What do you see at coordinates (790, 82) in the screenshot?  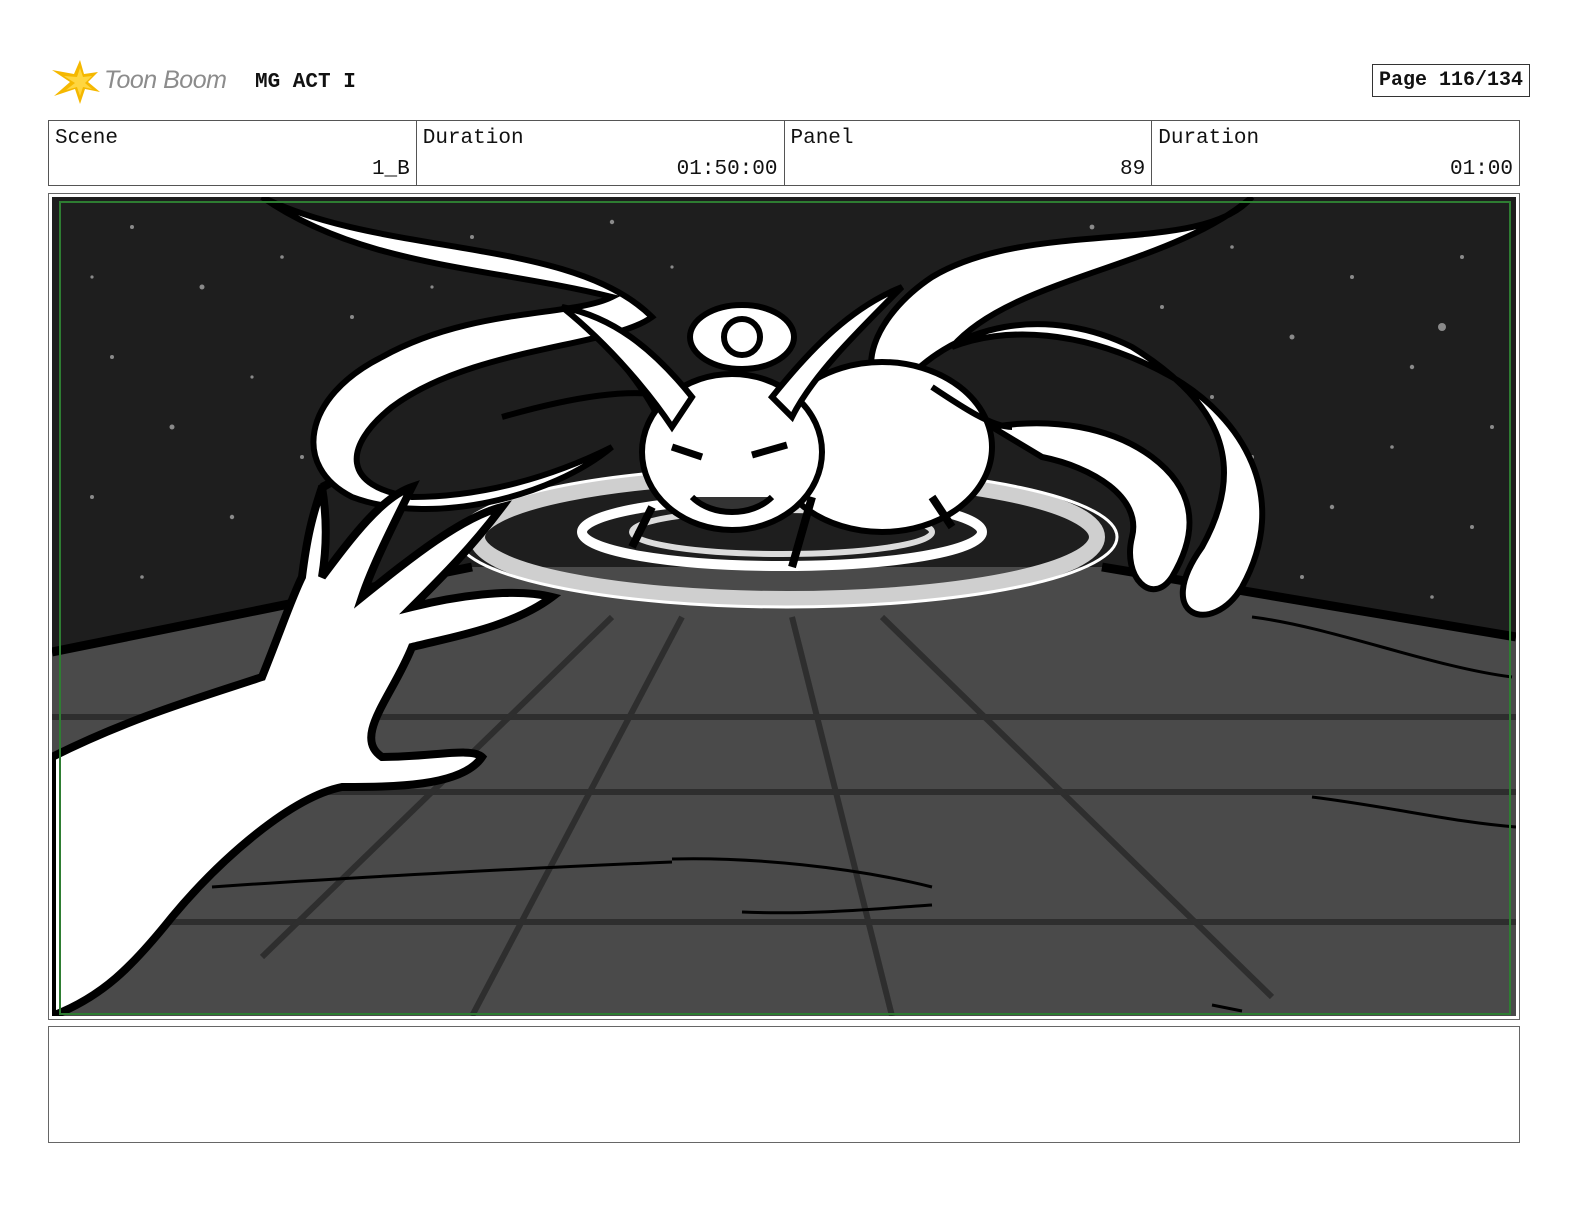 I see `storyboard-header: Toon Boom MG ACT I Page 116/134` at bounding box center [790, 82].